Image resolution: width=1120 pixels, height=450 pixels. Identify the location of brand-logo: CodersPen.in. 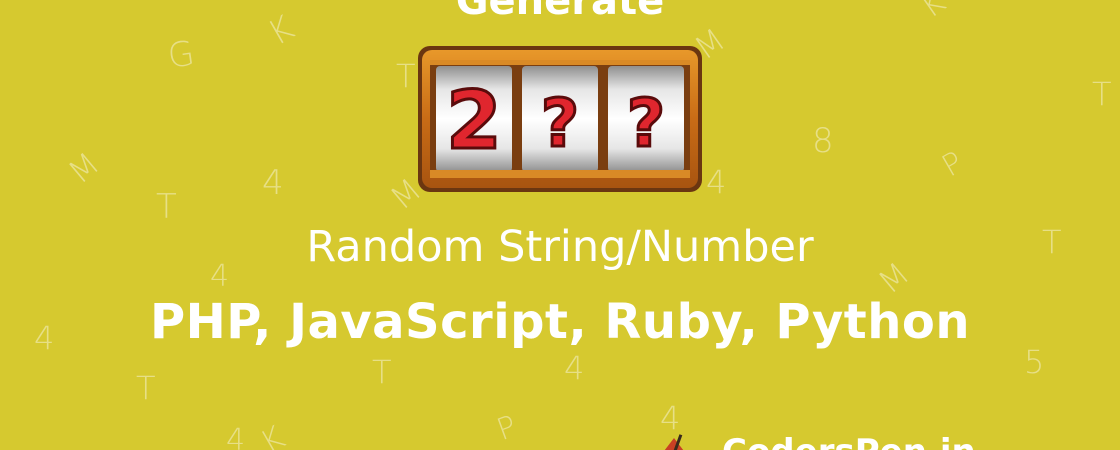
(850, 441).